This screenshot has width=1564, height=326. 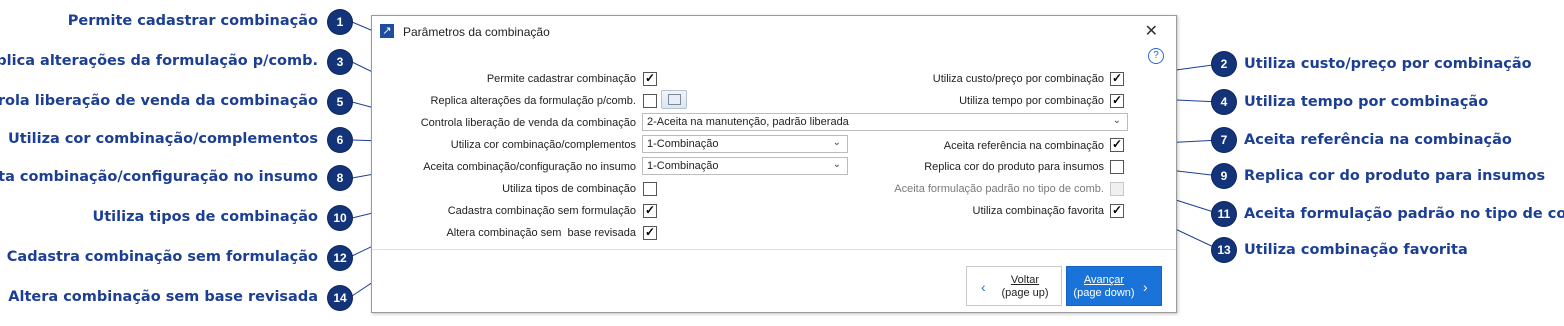 I want to click on annotation-label-4: Utiliza tempo por combinação, so click(x=1366, y=102).